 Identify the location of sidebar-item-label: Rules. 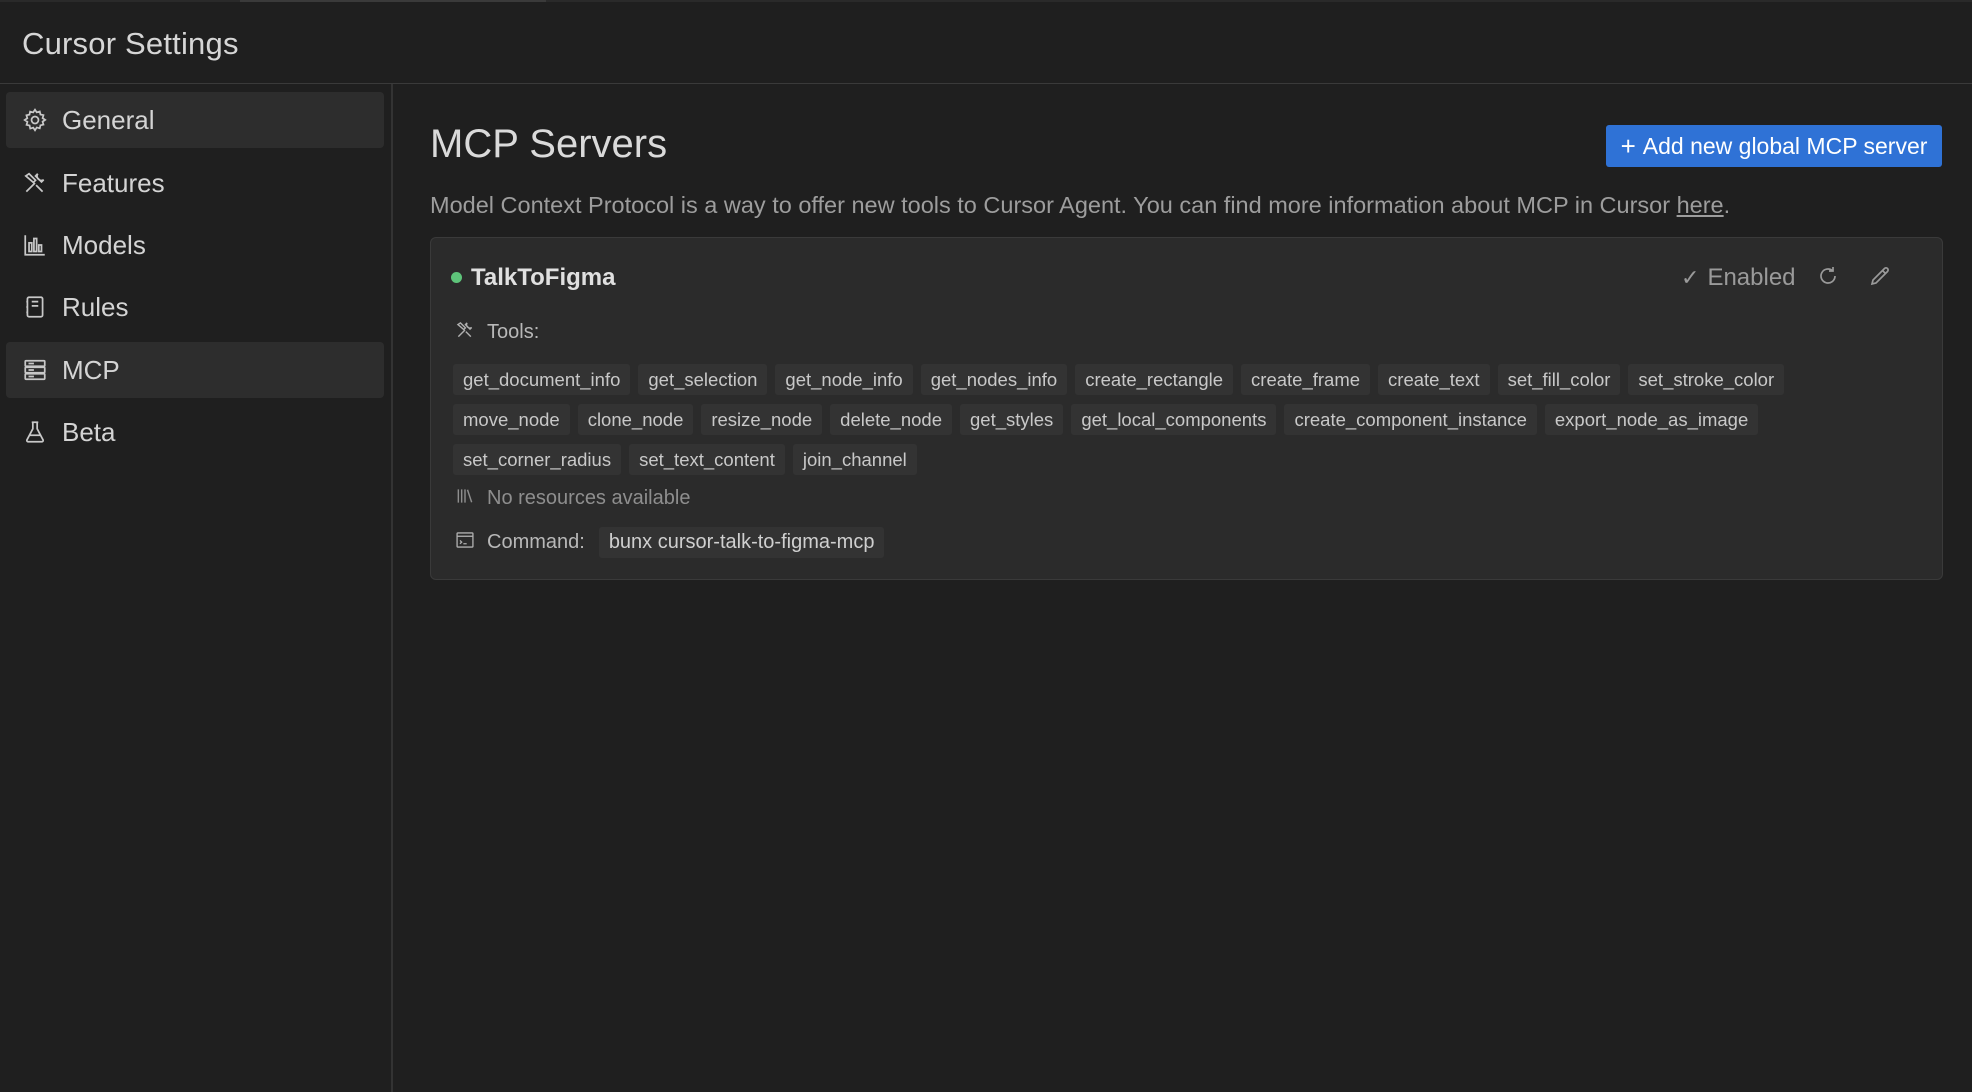
(95, 306).